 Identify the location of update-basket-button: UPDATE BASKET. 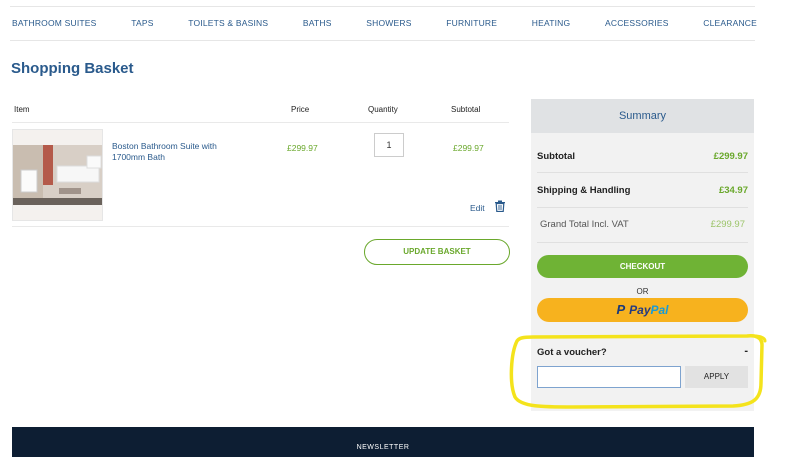
(437, 252).